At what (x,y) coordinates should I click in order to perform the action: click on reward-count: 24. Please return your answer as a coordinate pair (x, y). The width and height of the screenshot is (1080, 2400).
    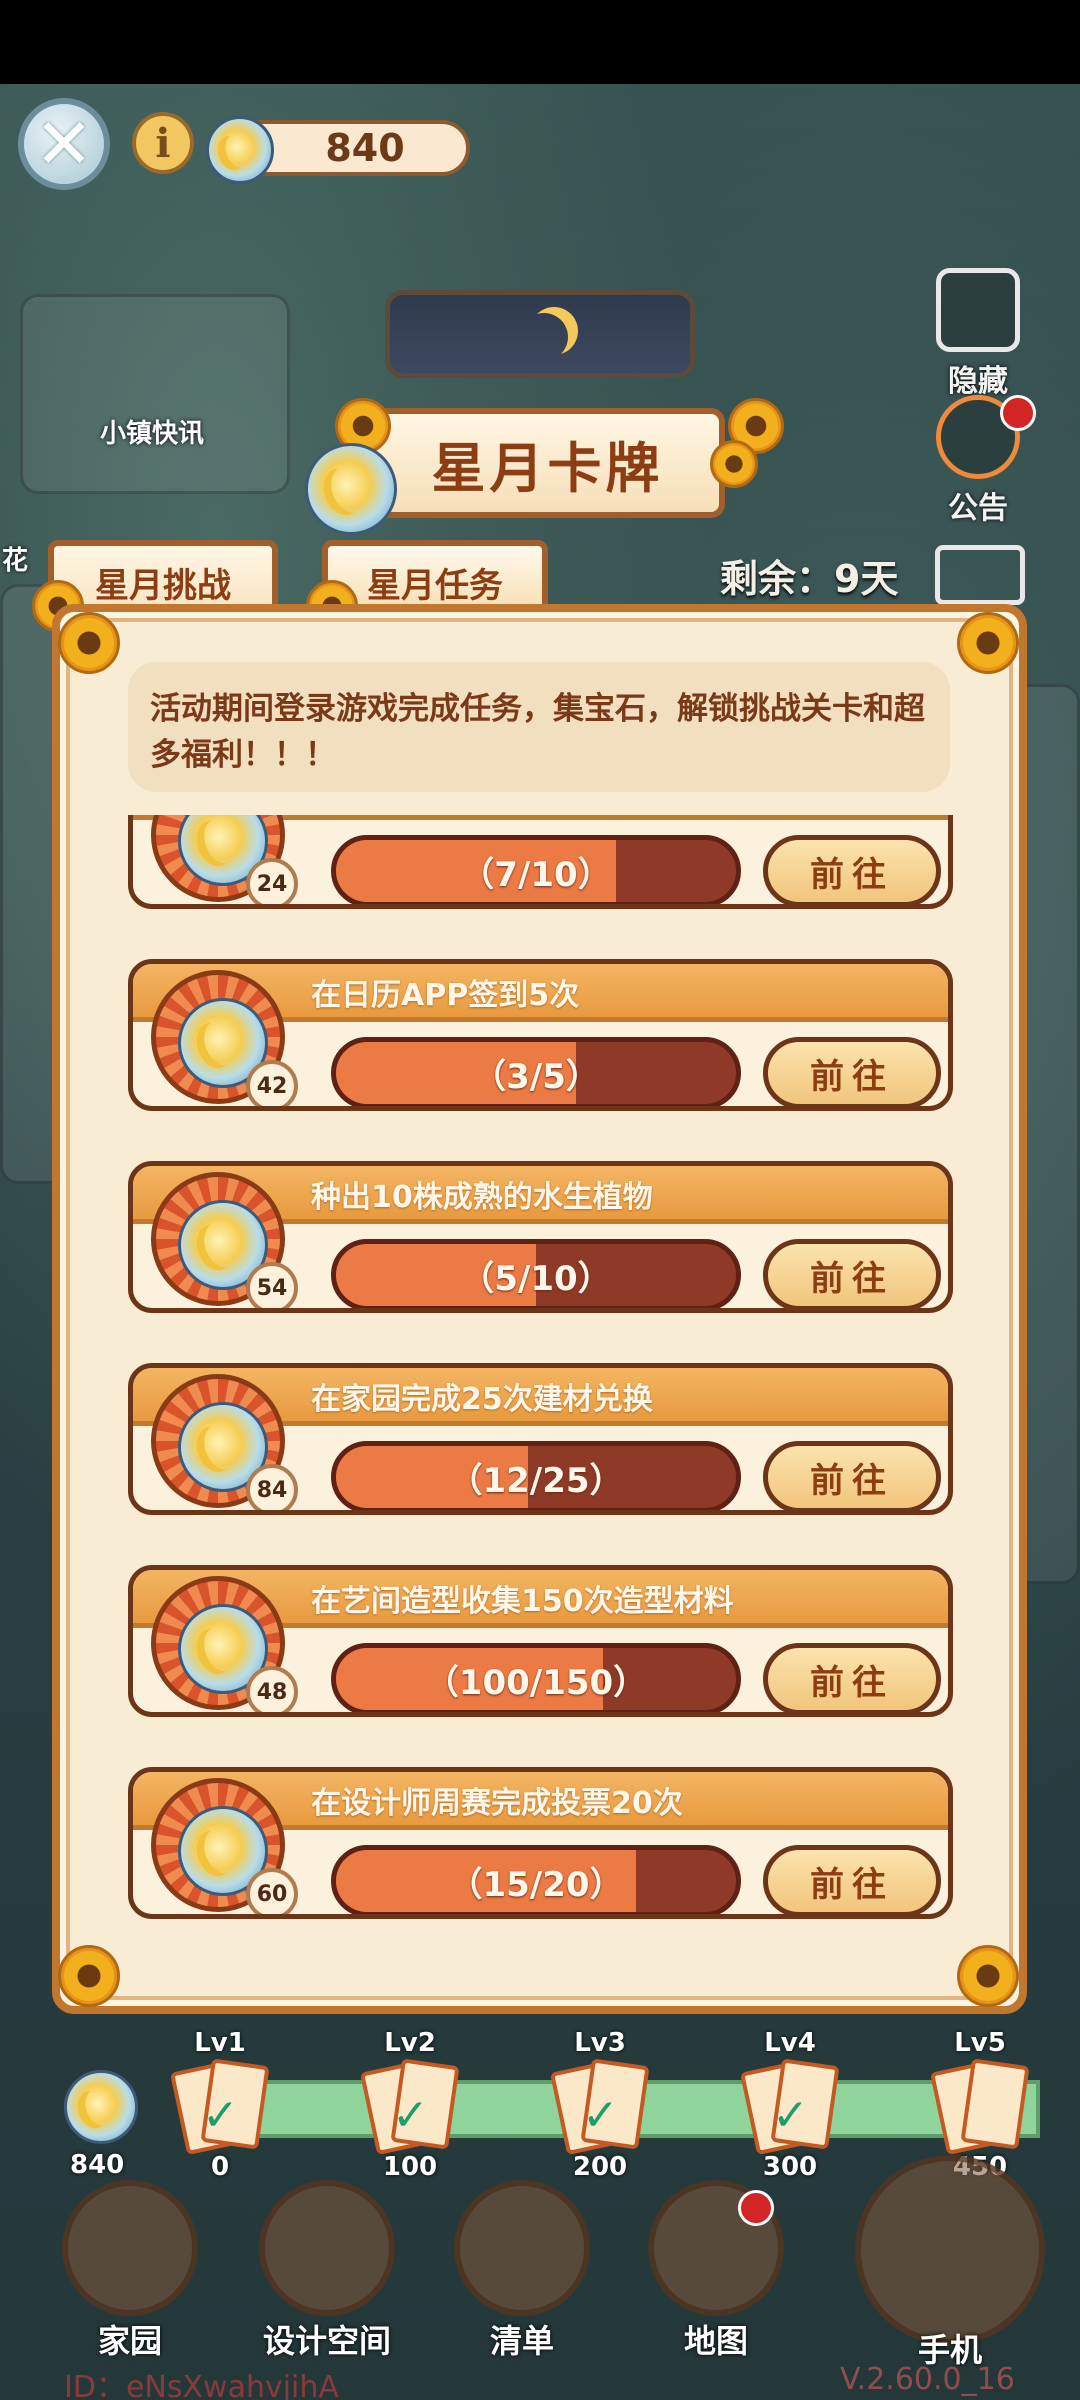
    Looking at the image, I should click on (272, 881).